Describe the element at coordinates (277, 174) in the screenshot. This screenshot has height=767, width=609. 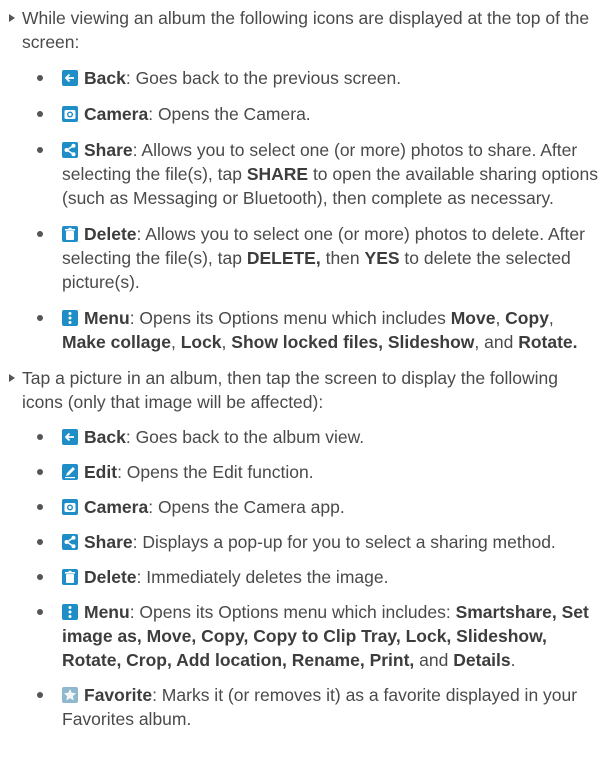
I see `keyword-share: SHARE` at that location.